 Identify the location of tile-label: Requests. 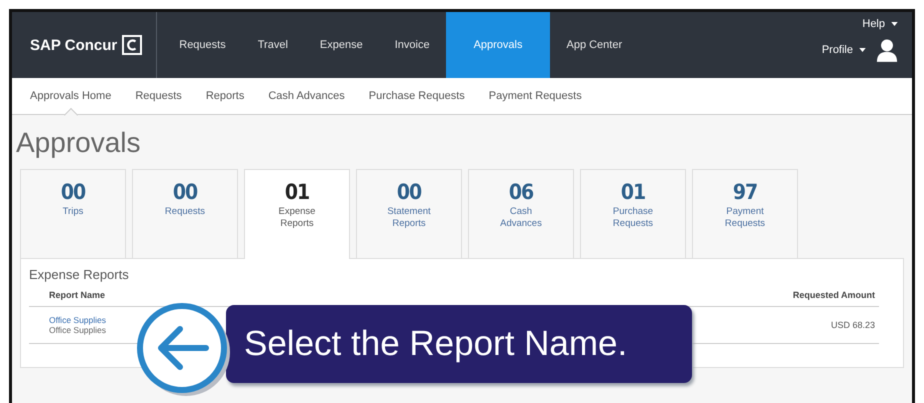
(185, 212).